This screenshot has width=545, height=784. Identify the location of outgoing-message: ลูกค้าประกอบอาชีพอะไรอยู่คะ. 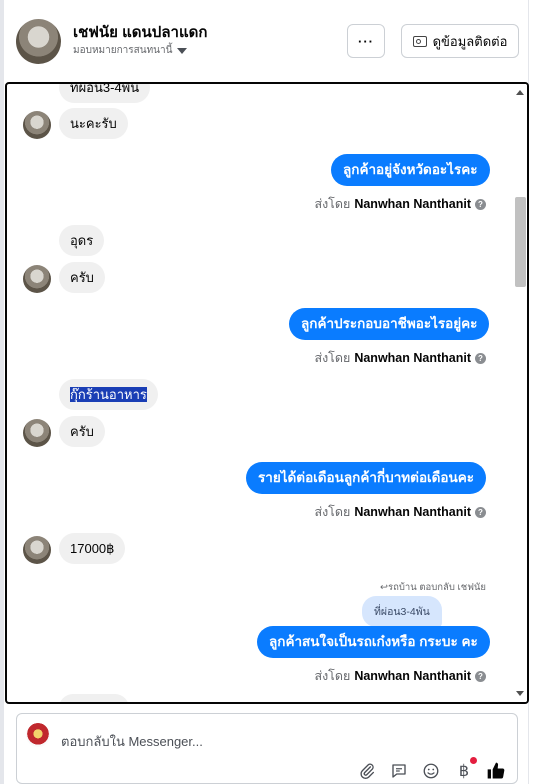
(389, 324).